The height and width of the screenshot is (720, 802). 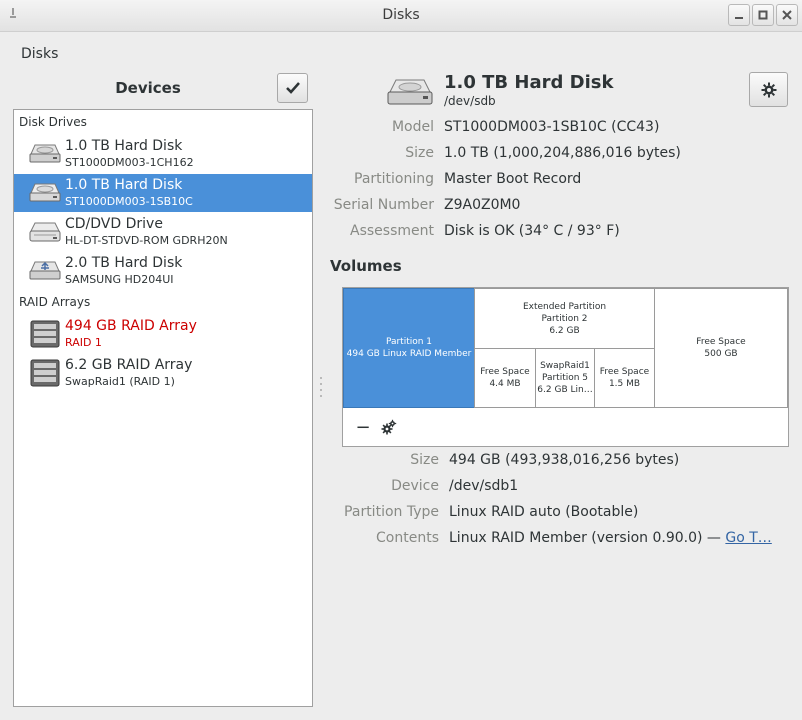 What do you see at coordinates (505, 384) in the screenshot?
I see `volume-detail: 4.4 MB` at bounding box center [505, 384].